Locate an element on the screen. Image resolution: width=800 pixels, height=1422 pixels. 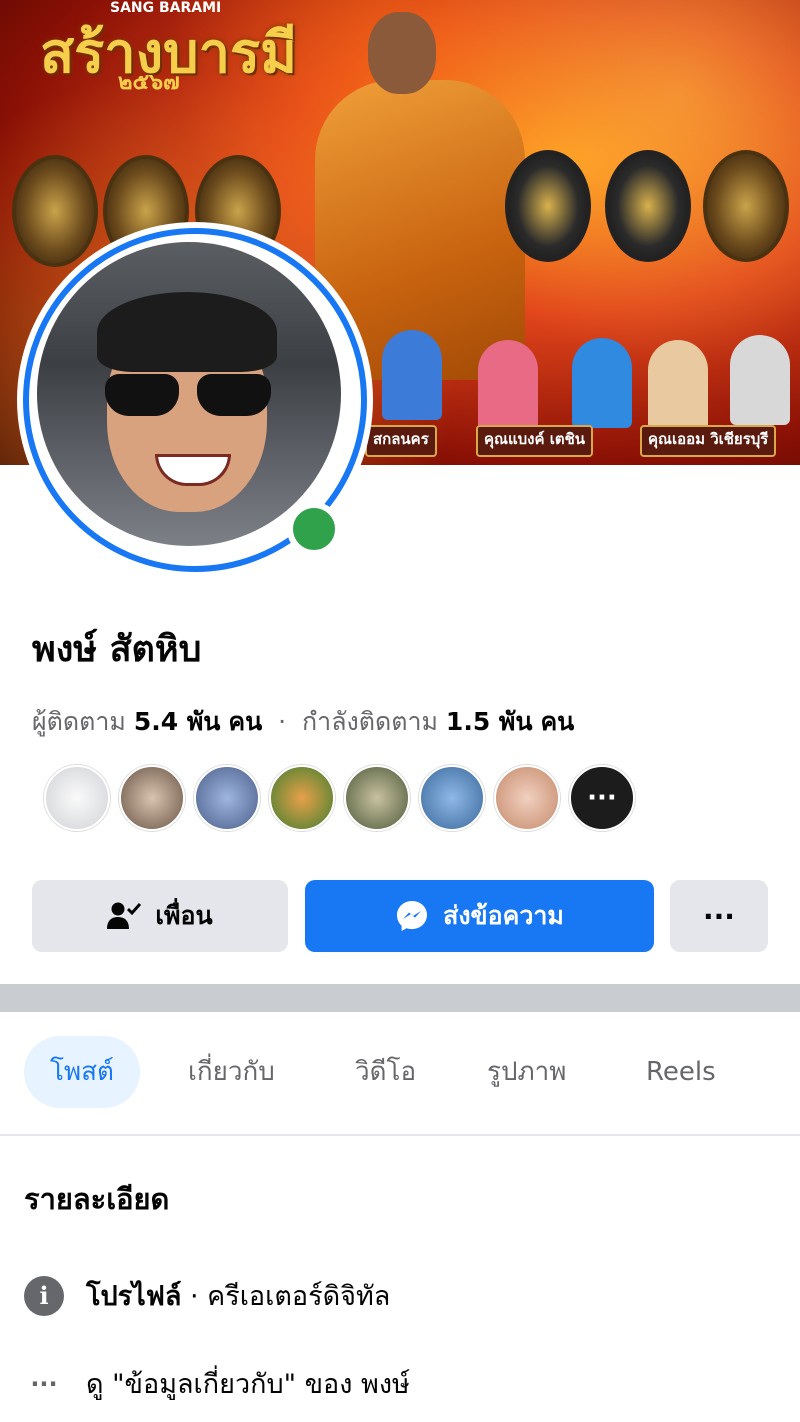
avatar is located at coordinates (189, 394).